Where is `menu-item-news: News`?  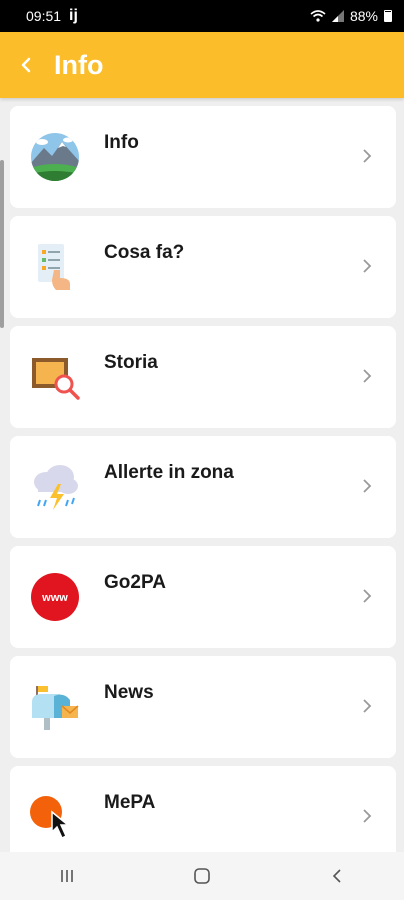 menu-item-news: News is located at coordinates (203, 707).